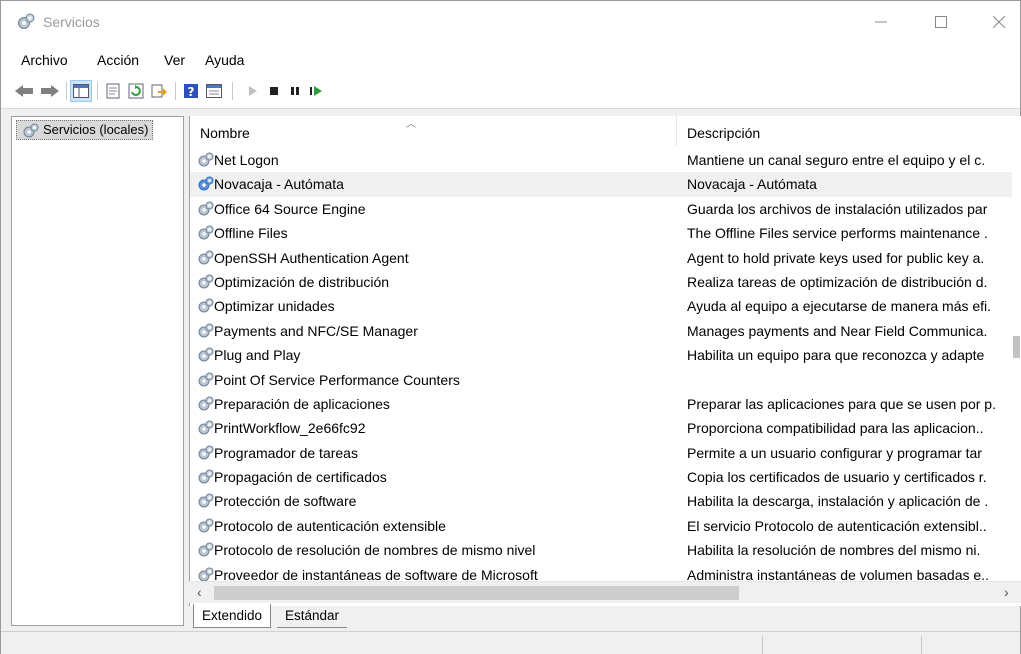 The image size is (1021, 654). What do you see at coordinates (337, 379) in the screenshot?
I see `service-name: Point Of Service Performance Counters` at bounding box center [337, 379].